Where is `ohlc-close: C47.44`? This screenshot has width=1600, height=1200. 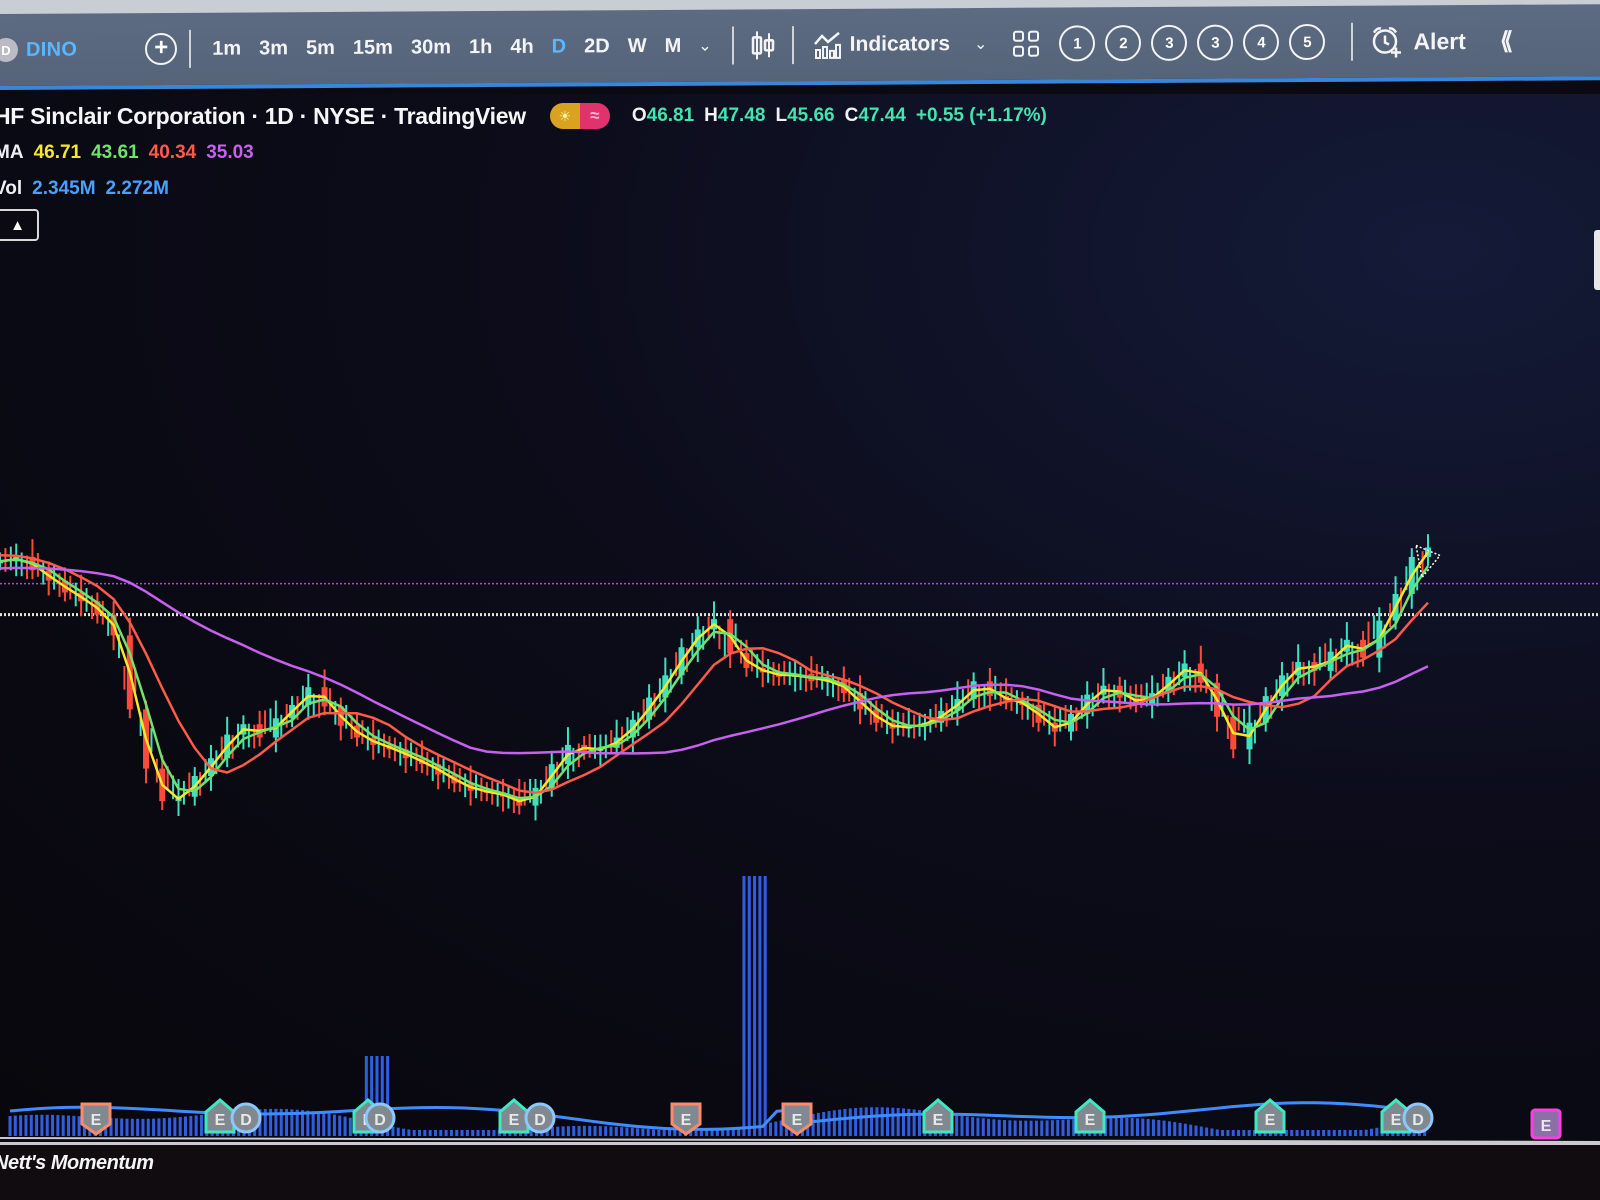
ohlc-close: C47.44 is located at coordinates (875, 115).